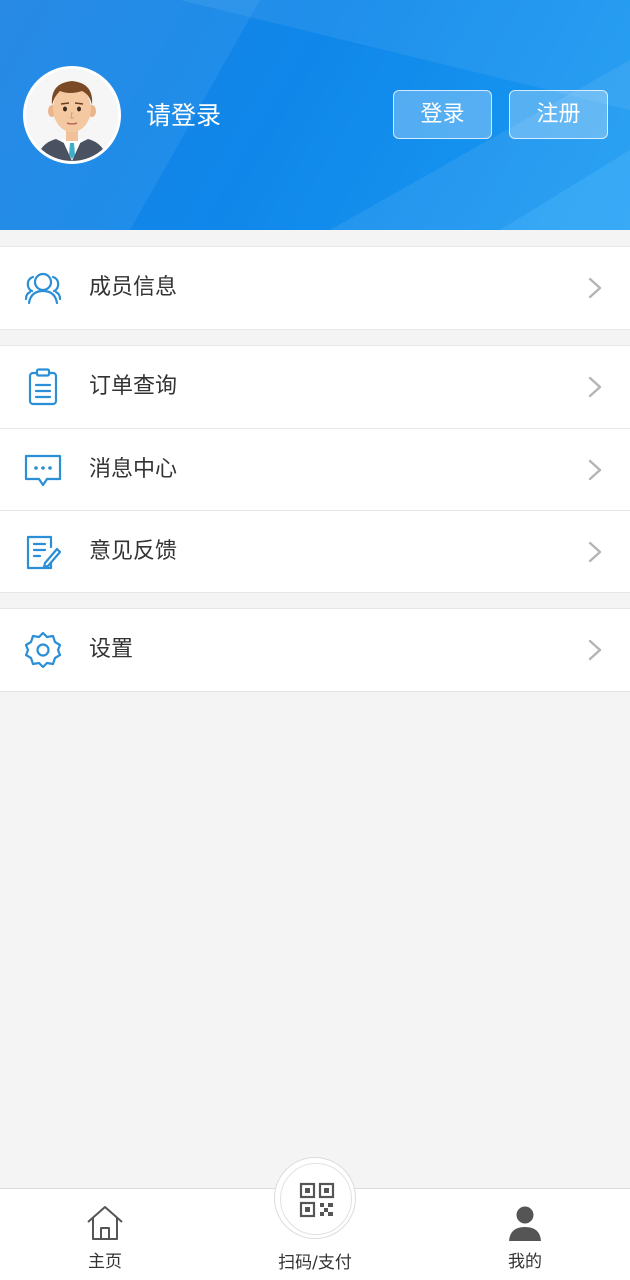 This screenshot has width=630, height=1280. Describe the element at coordinates (315, 387) in the screenshot. I see `menu-item-orders: 订单查询` at that location.